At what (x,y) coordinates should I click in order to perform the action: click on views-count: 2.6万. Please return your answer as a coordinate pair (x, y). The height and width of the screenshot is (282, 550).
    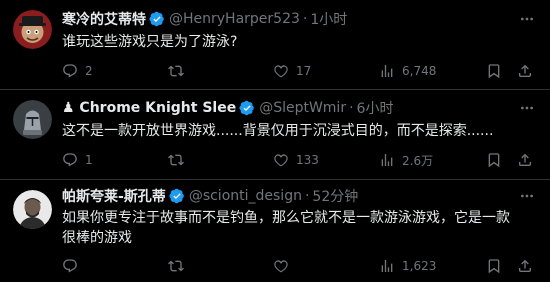
    Looking at the image, I should click on (418, 160).